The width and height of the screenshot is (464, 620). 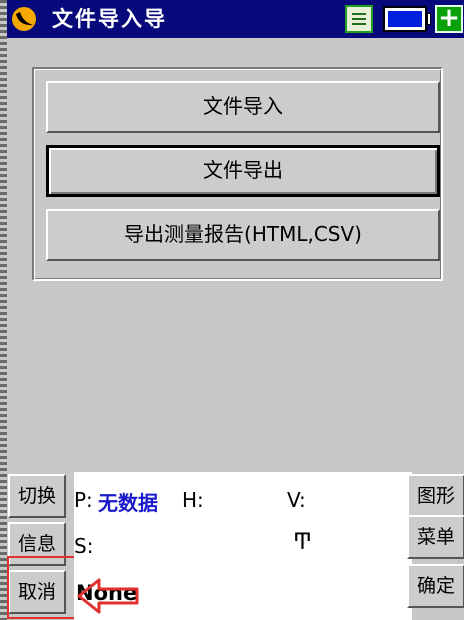 I want to click on switch-button: 切换, so click(x=37, y=496).